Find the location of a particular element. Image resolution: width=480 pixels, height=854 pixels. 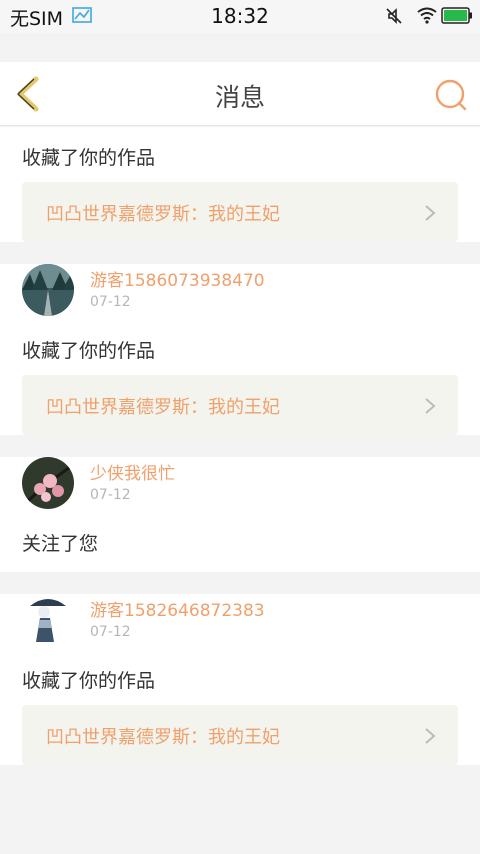

page-title: 消息 is located at coordinates (239, 97).